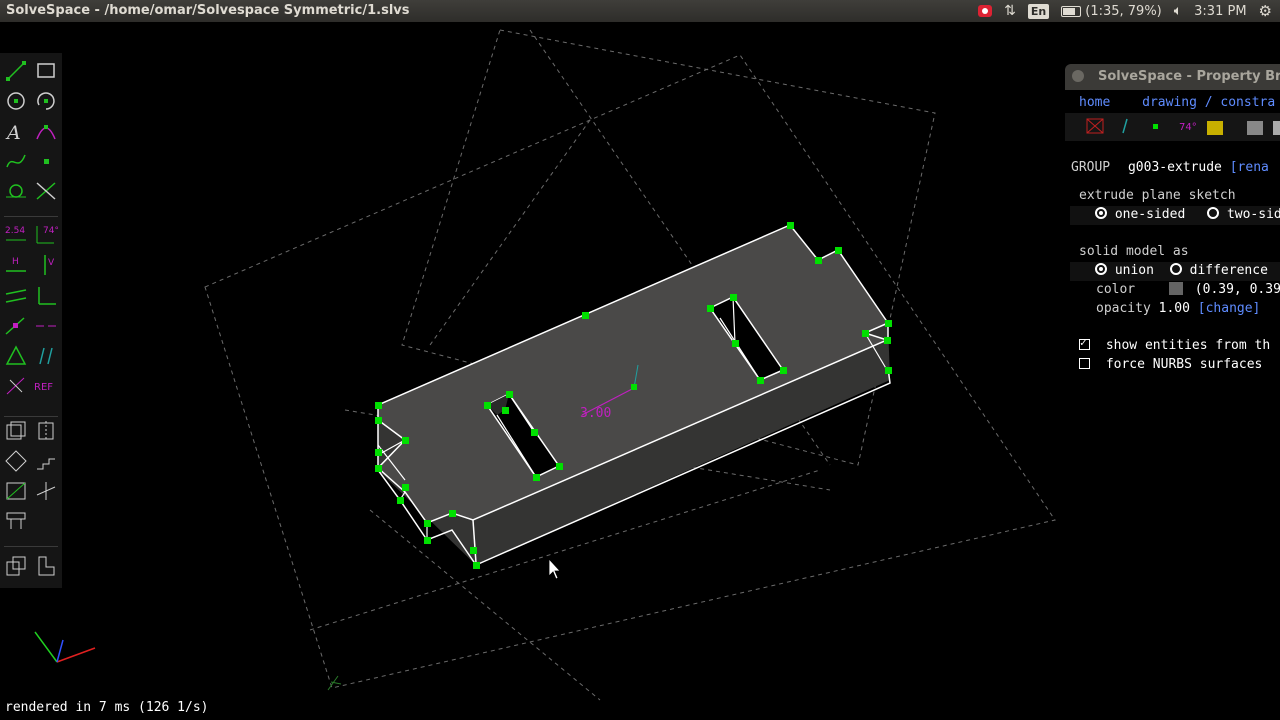 The image size is (1280, 720). Describe the element at coordinates (1243, 214) in the screenshot. I see `two-sided-option: two-sid` at that location.